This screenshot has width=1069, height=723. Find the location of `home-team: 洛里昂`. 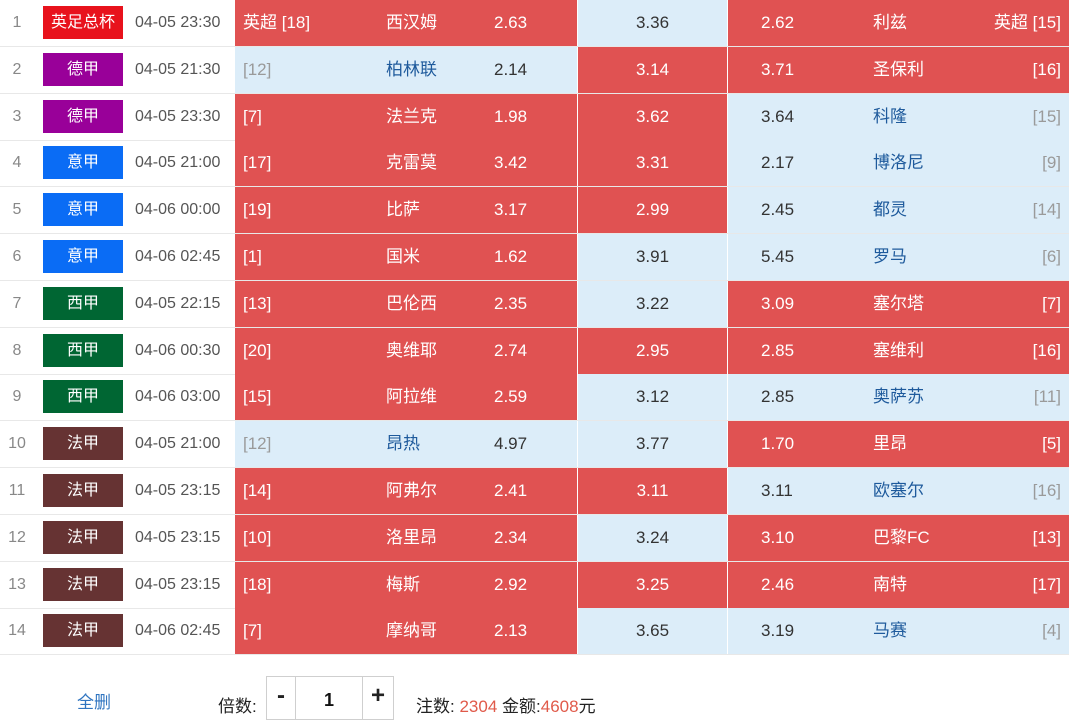

home-team: 洛里昂 is located at coordinates (411, 537).